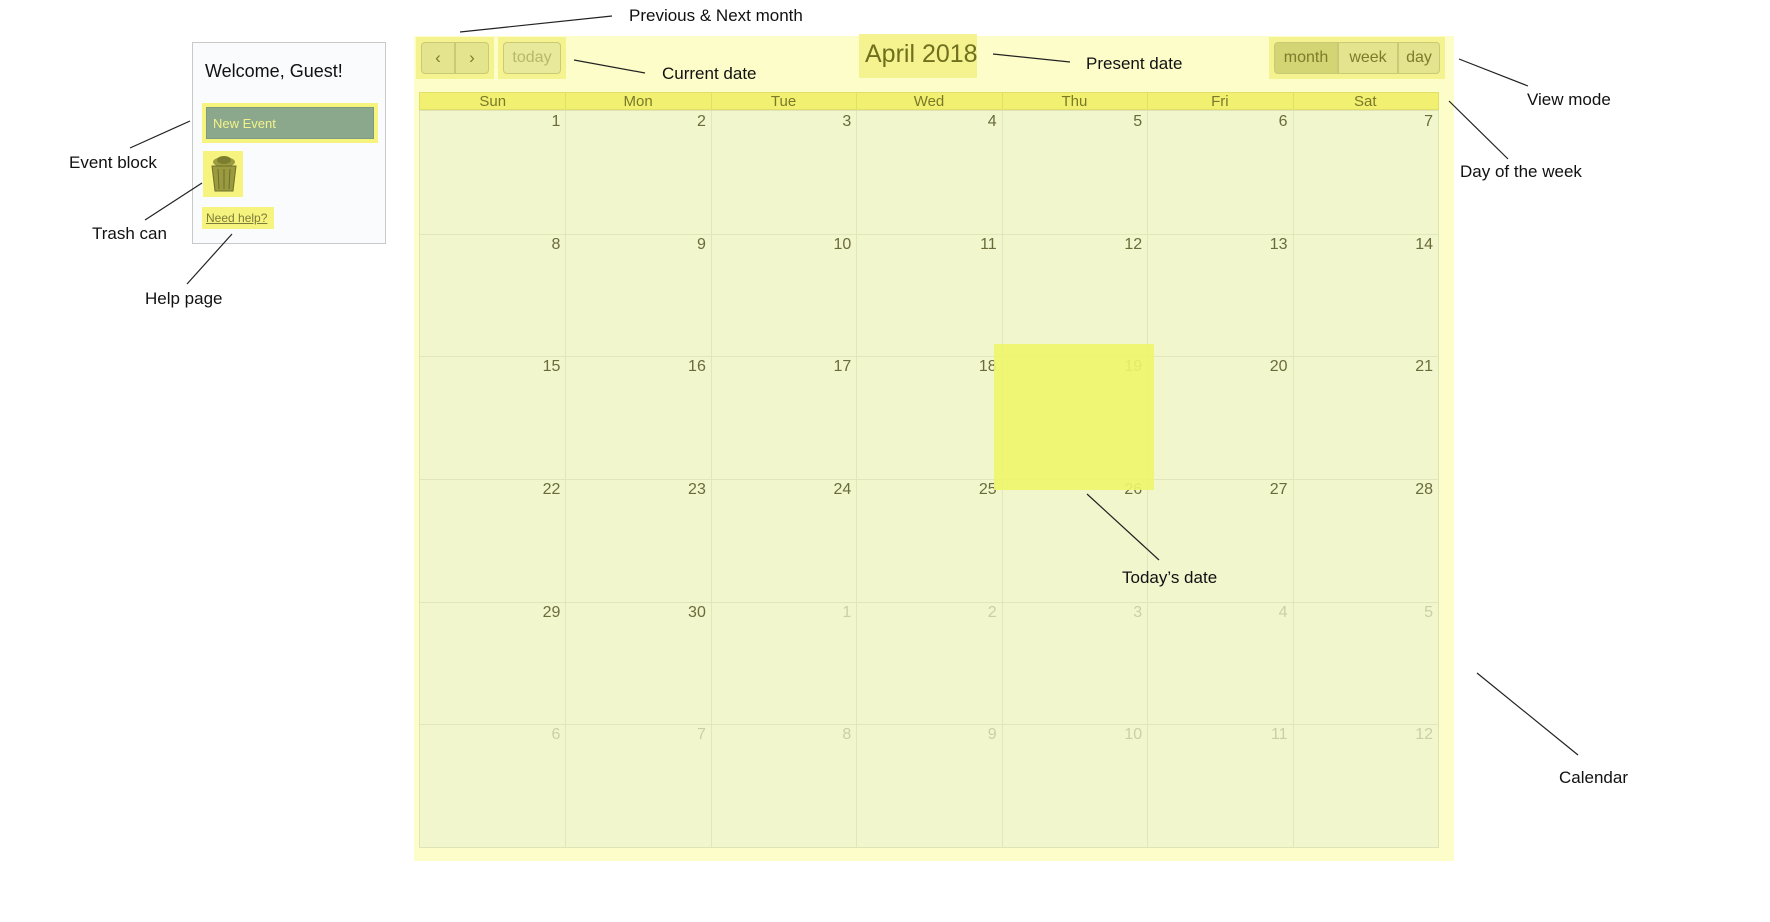 The width and height of the screenshot is (1770, 922). I want to click on annotation-event-block: Event block, so click(113, 162).